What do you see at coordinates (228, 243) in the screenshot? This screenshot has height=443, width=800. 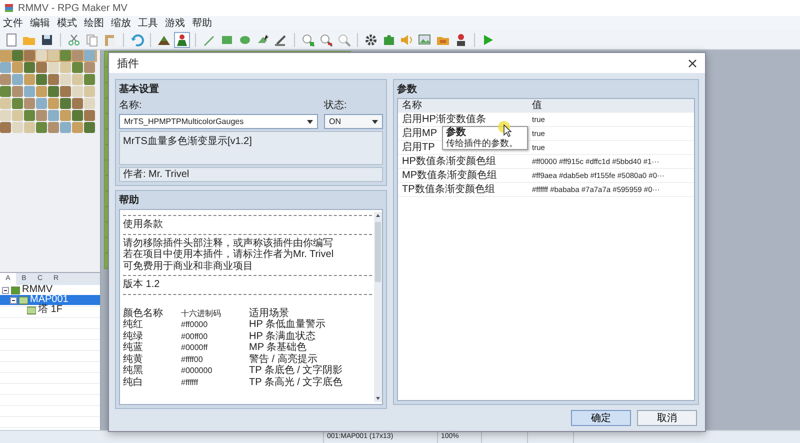 I see `help-text: 请勿移除插件头部注释，或声称该插件由你编写` at bounding box center [228, 243].